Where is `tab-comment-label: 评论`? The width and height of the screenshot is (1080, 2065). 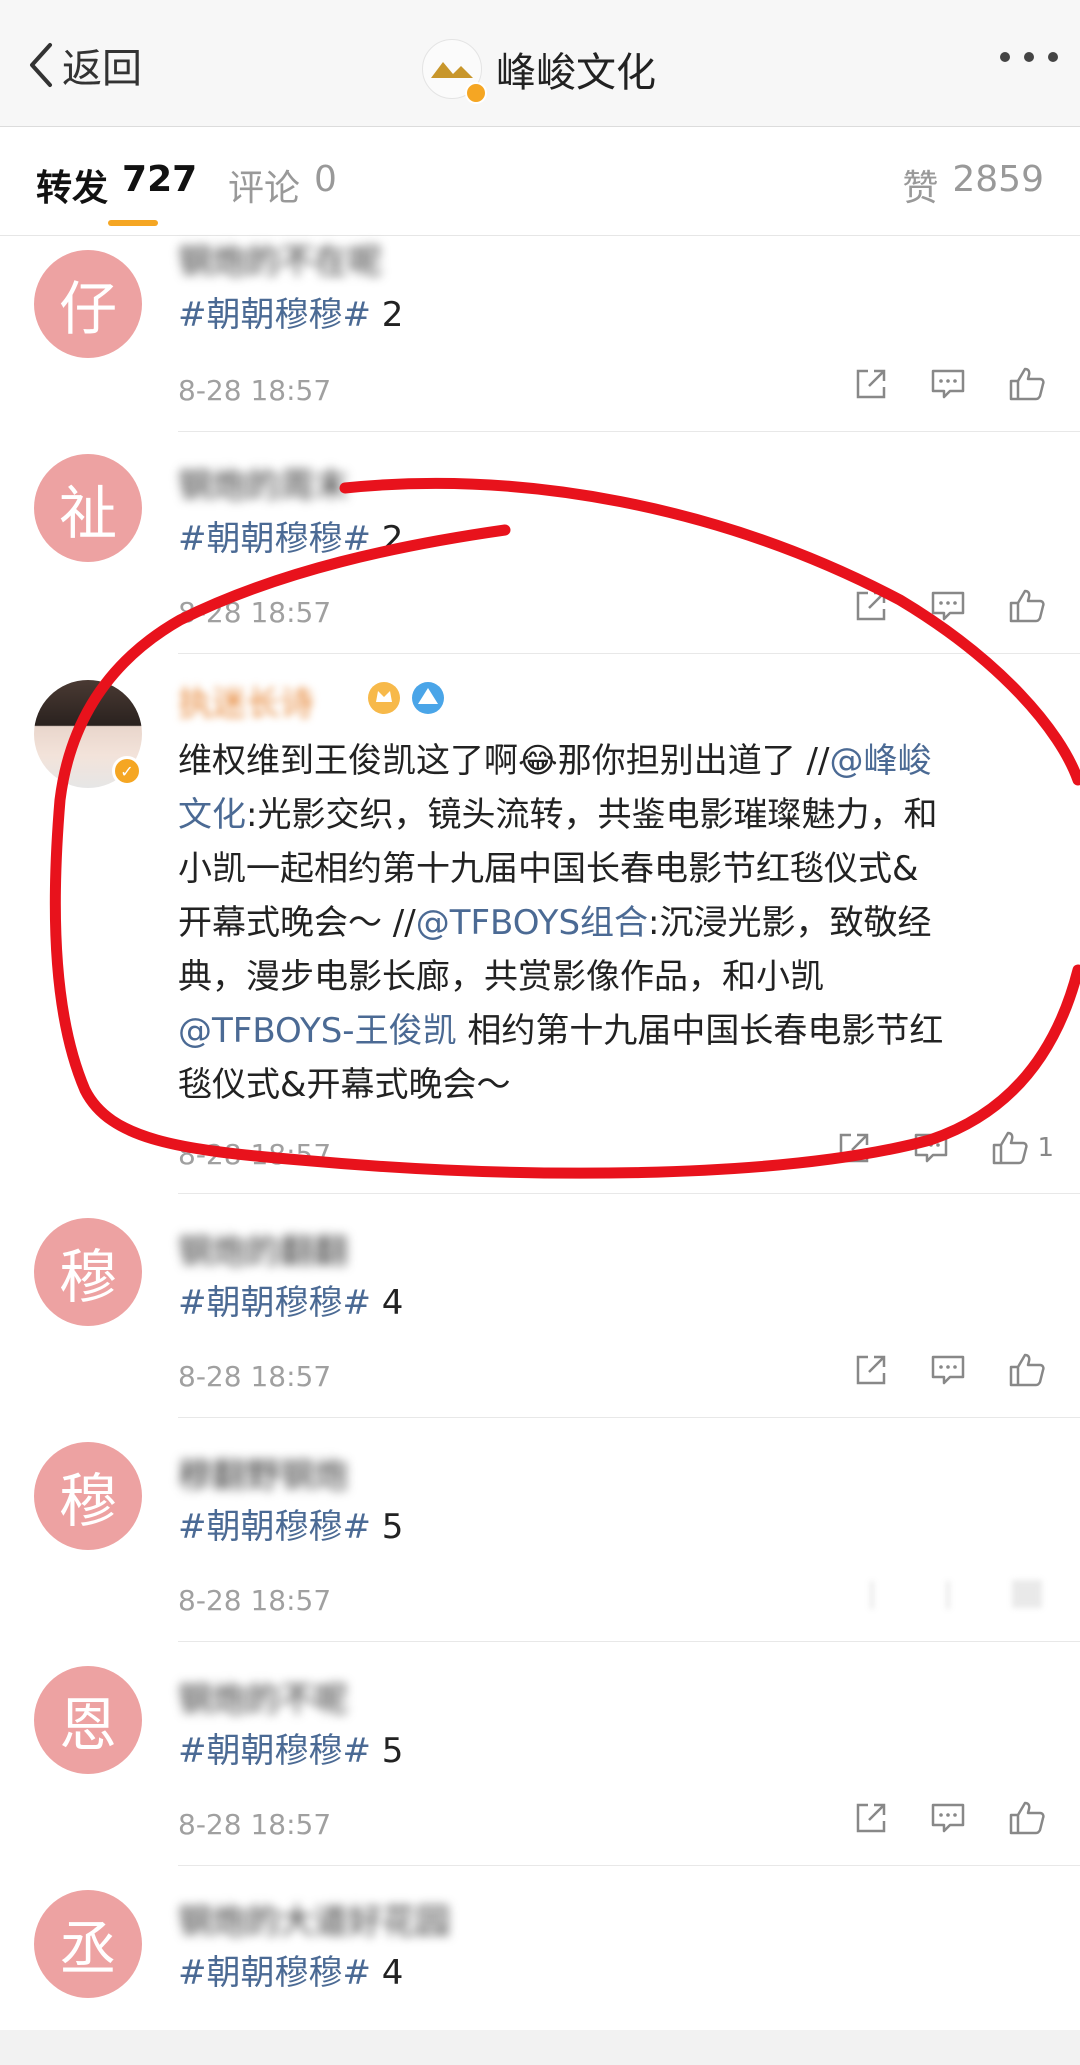
tab-comment-label: 评论 is located at coordinates (264, 188).